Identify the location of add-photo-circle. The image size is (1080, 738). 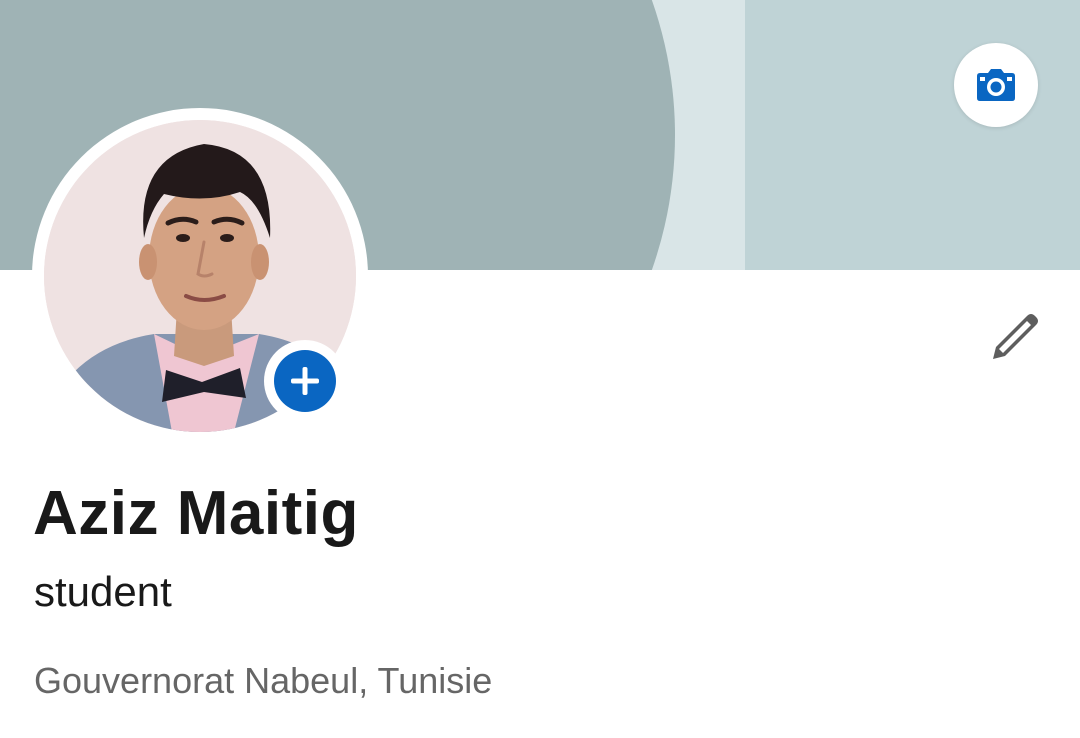
(305, 381).